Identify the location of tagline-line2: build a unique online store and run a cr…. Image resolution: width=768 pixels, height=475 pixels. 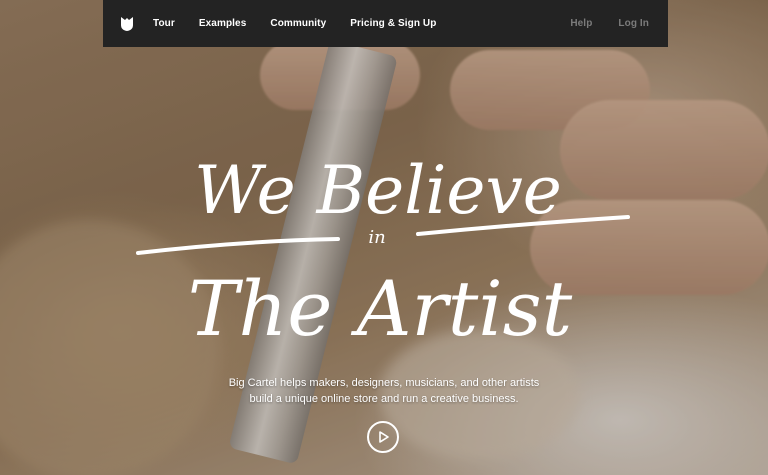
(384, 399).